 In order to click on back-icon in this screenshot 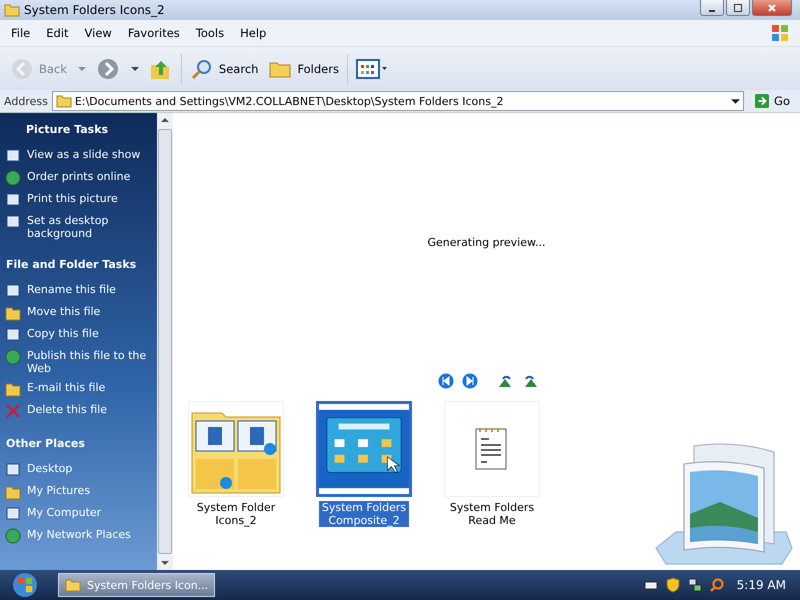, I will do `click(22, 68)`.